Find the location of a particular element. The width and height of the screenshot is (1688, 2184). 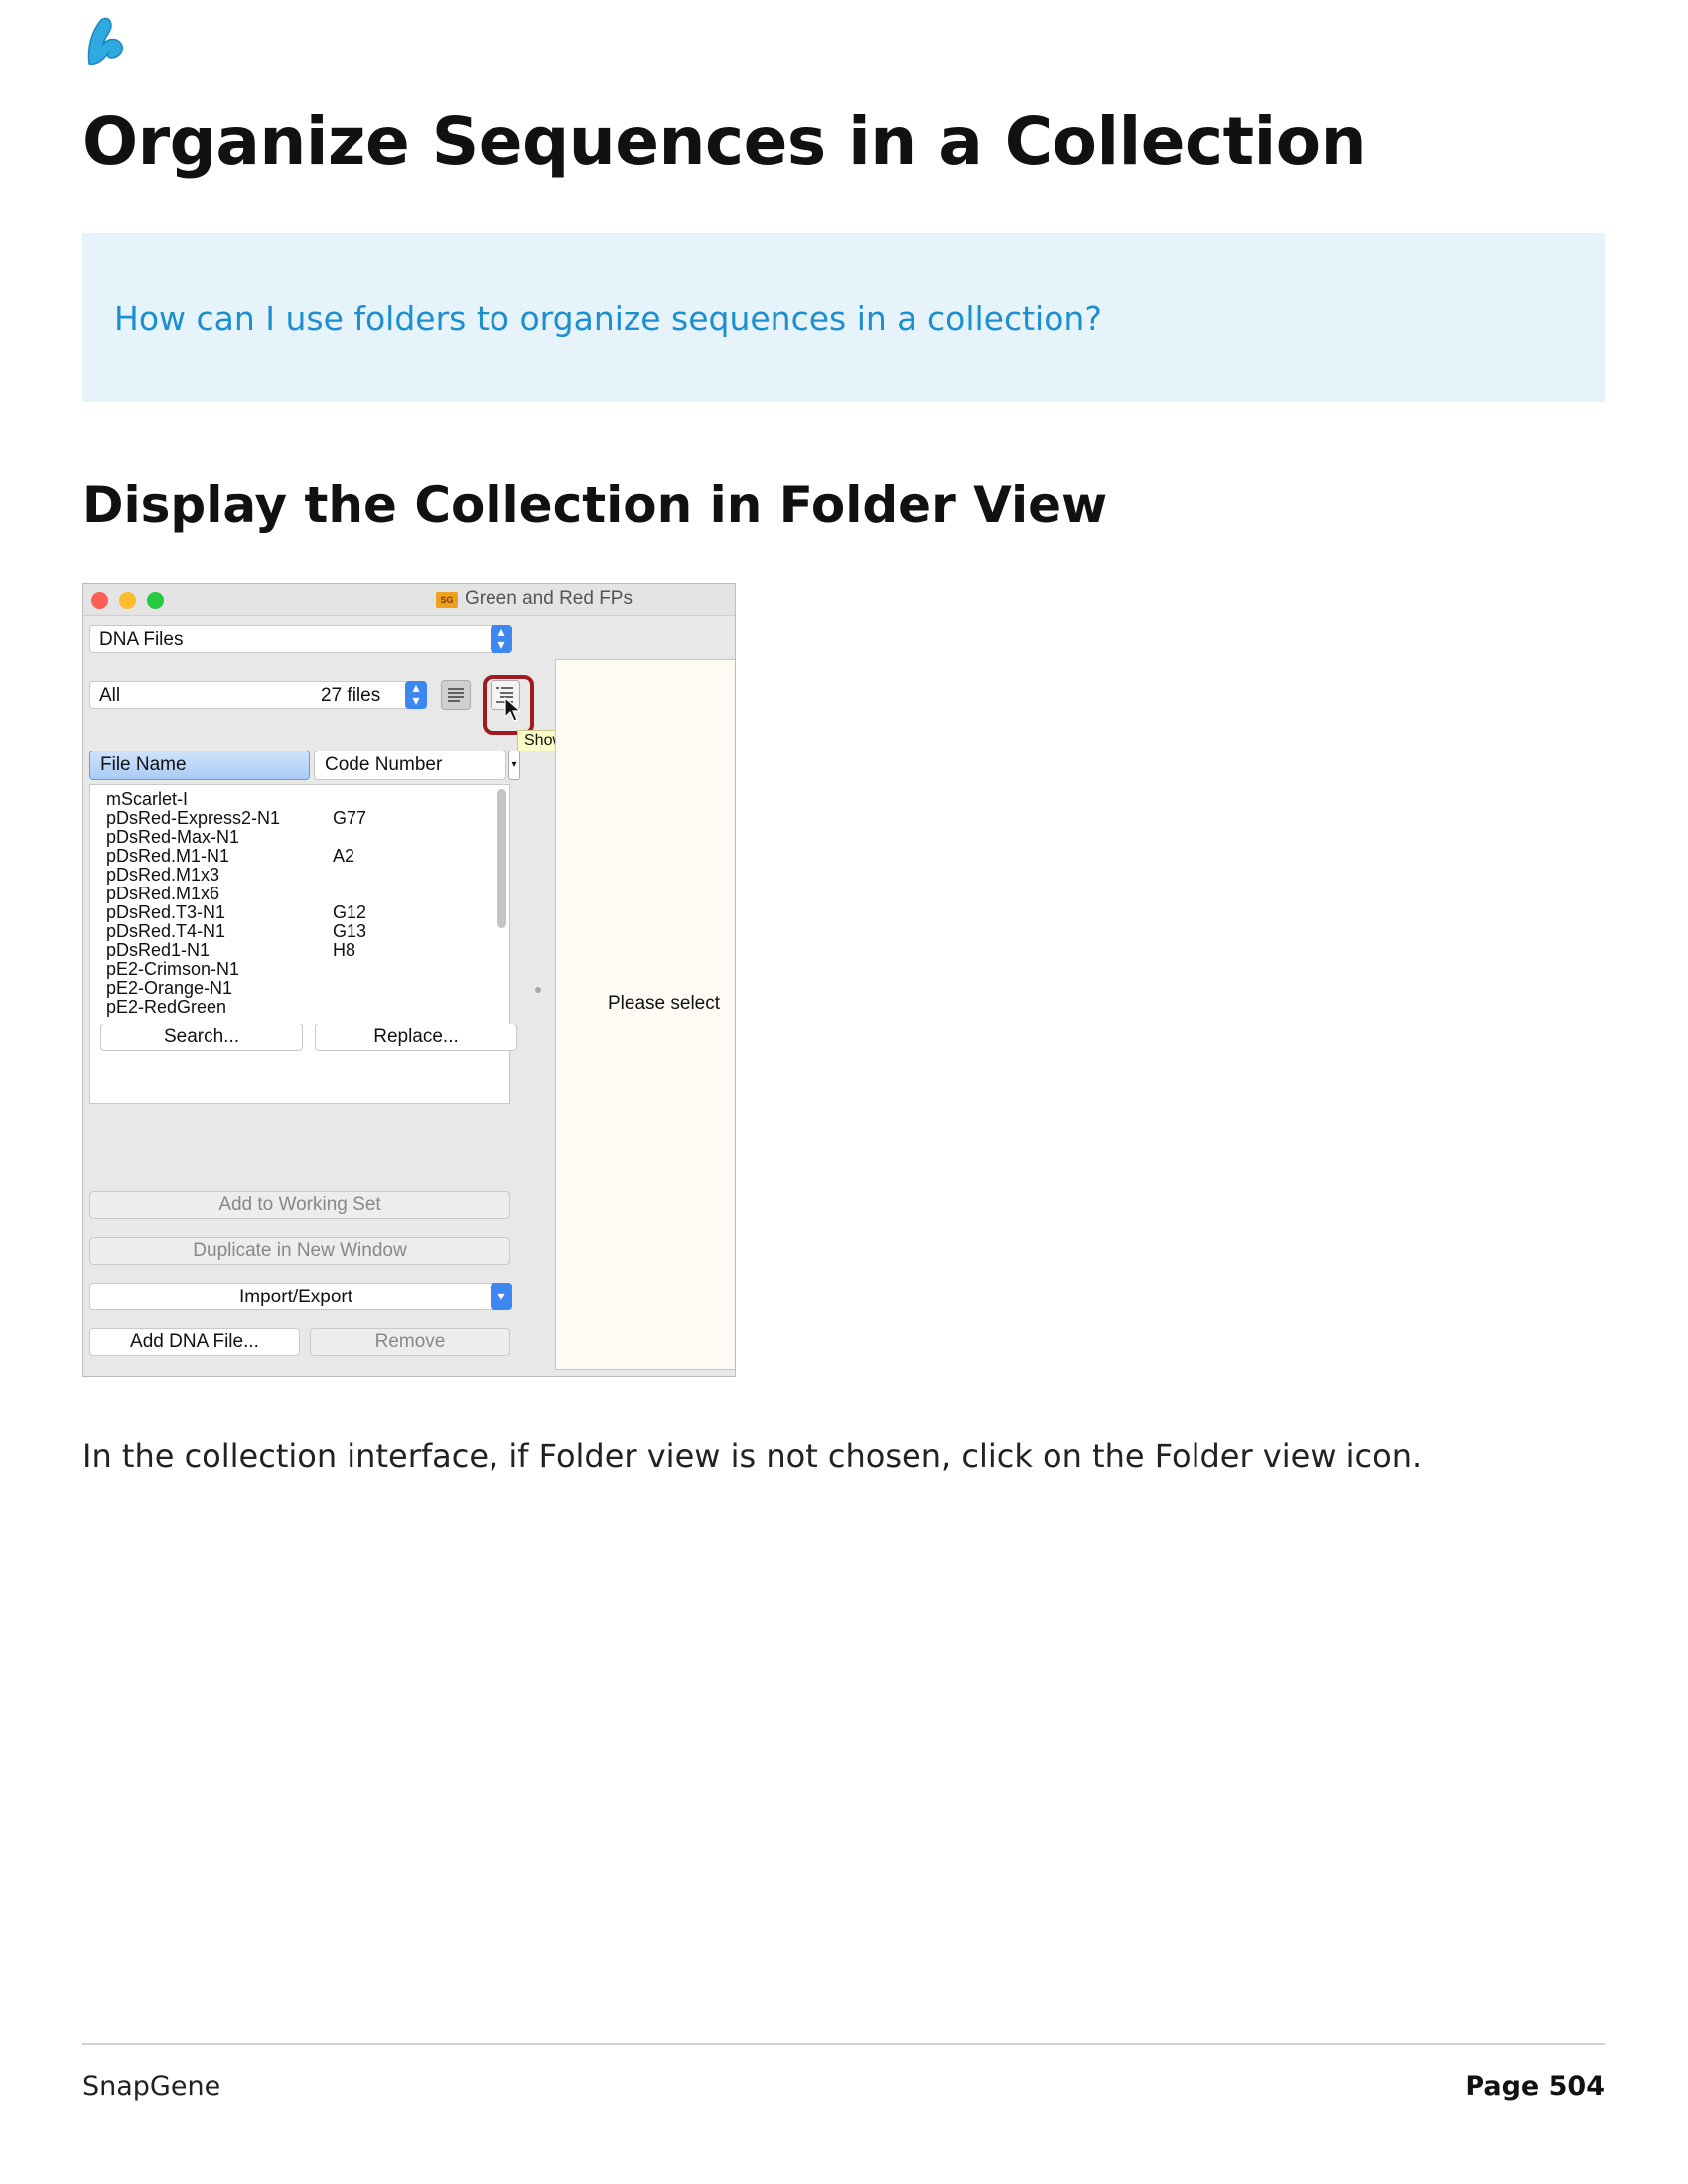

file-name: pDsRed-Express2-N1 is located at coordinates (193, 818).